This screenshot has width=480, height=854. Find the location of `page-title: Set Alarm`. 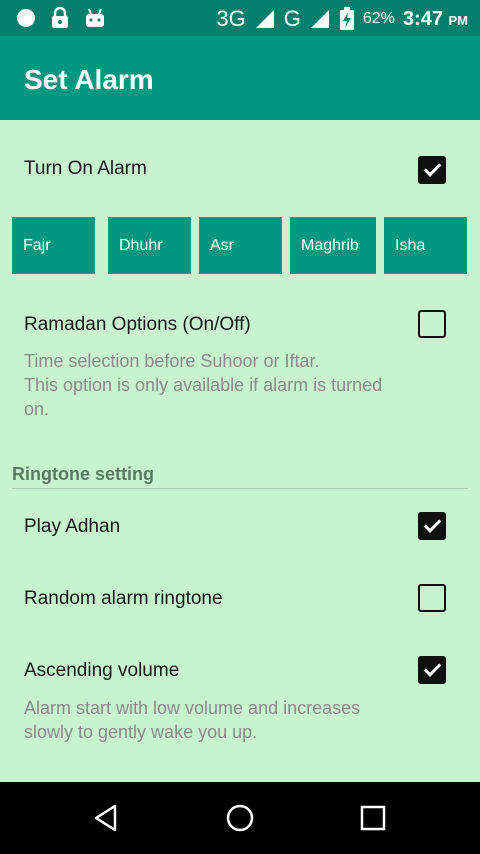

page-title: Set Alarm is located at coordinates (89, 79).